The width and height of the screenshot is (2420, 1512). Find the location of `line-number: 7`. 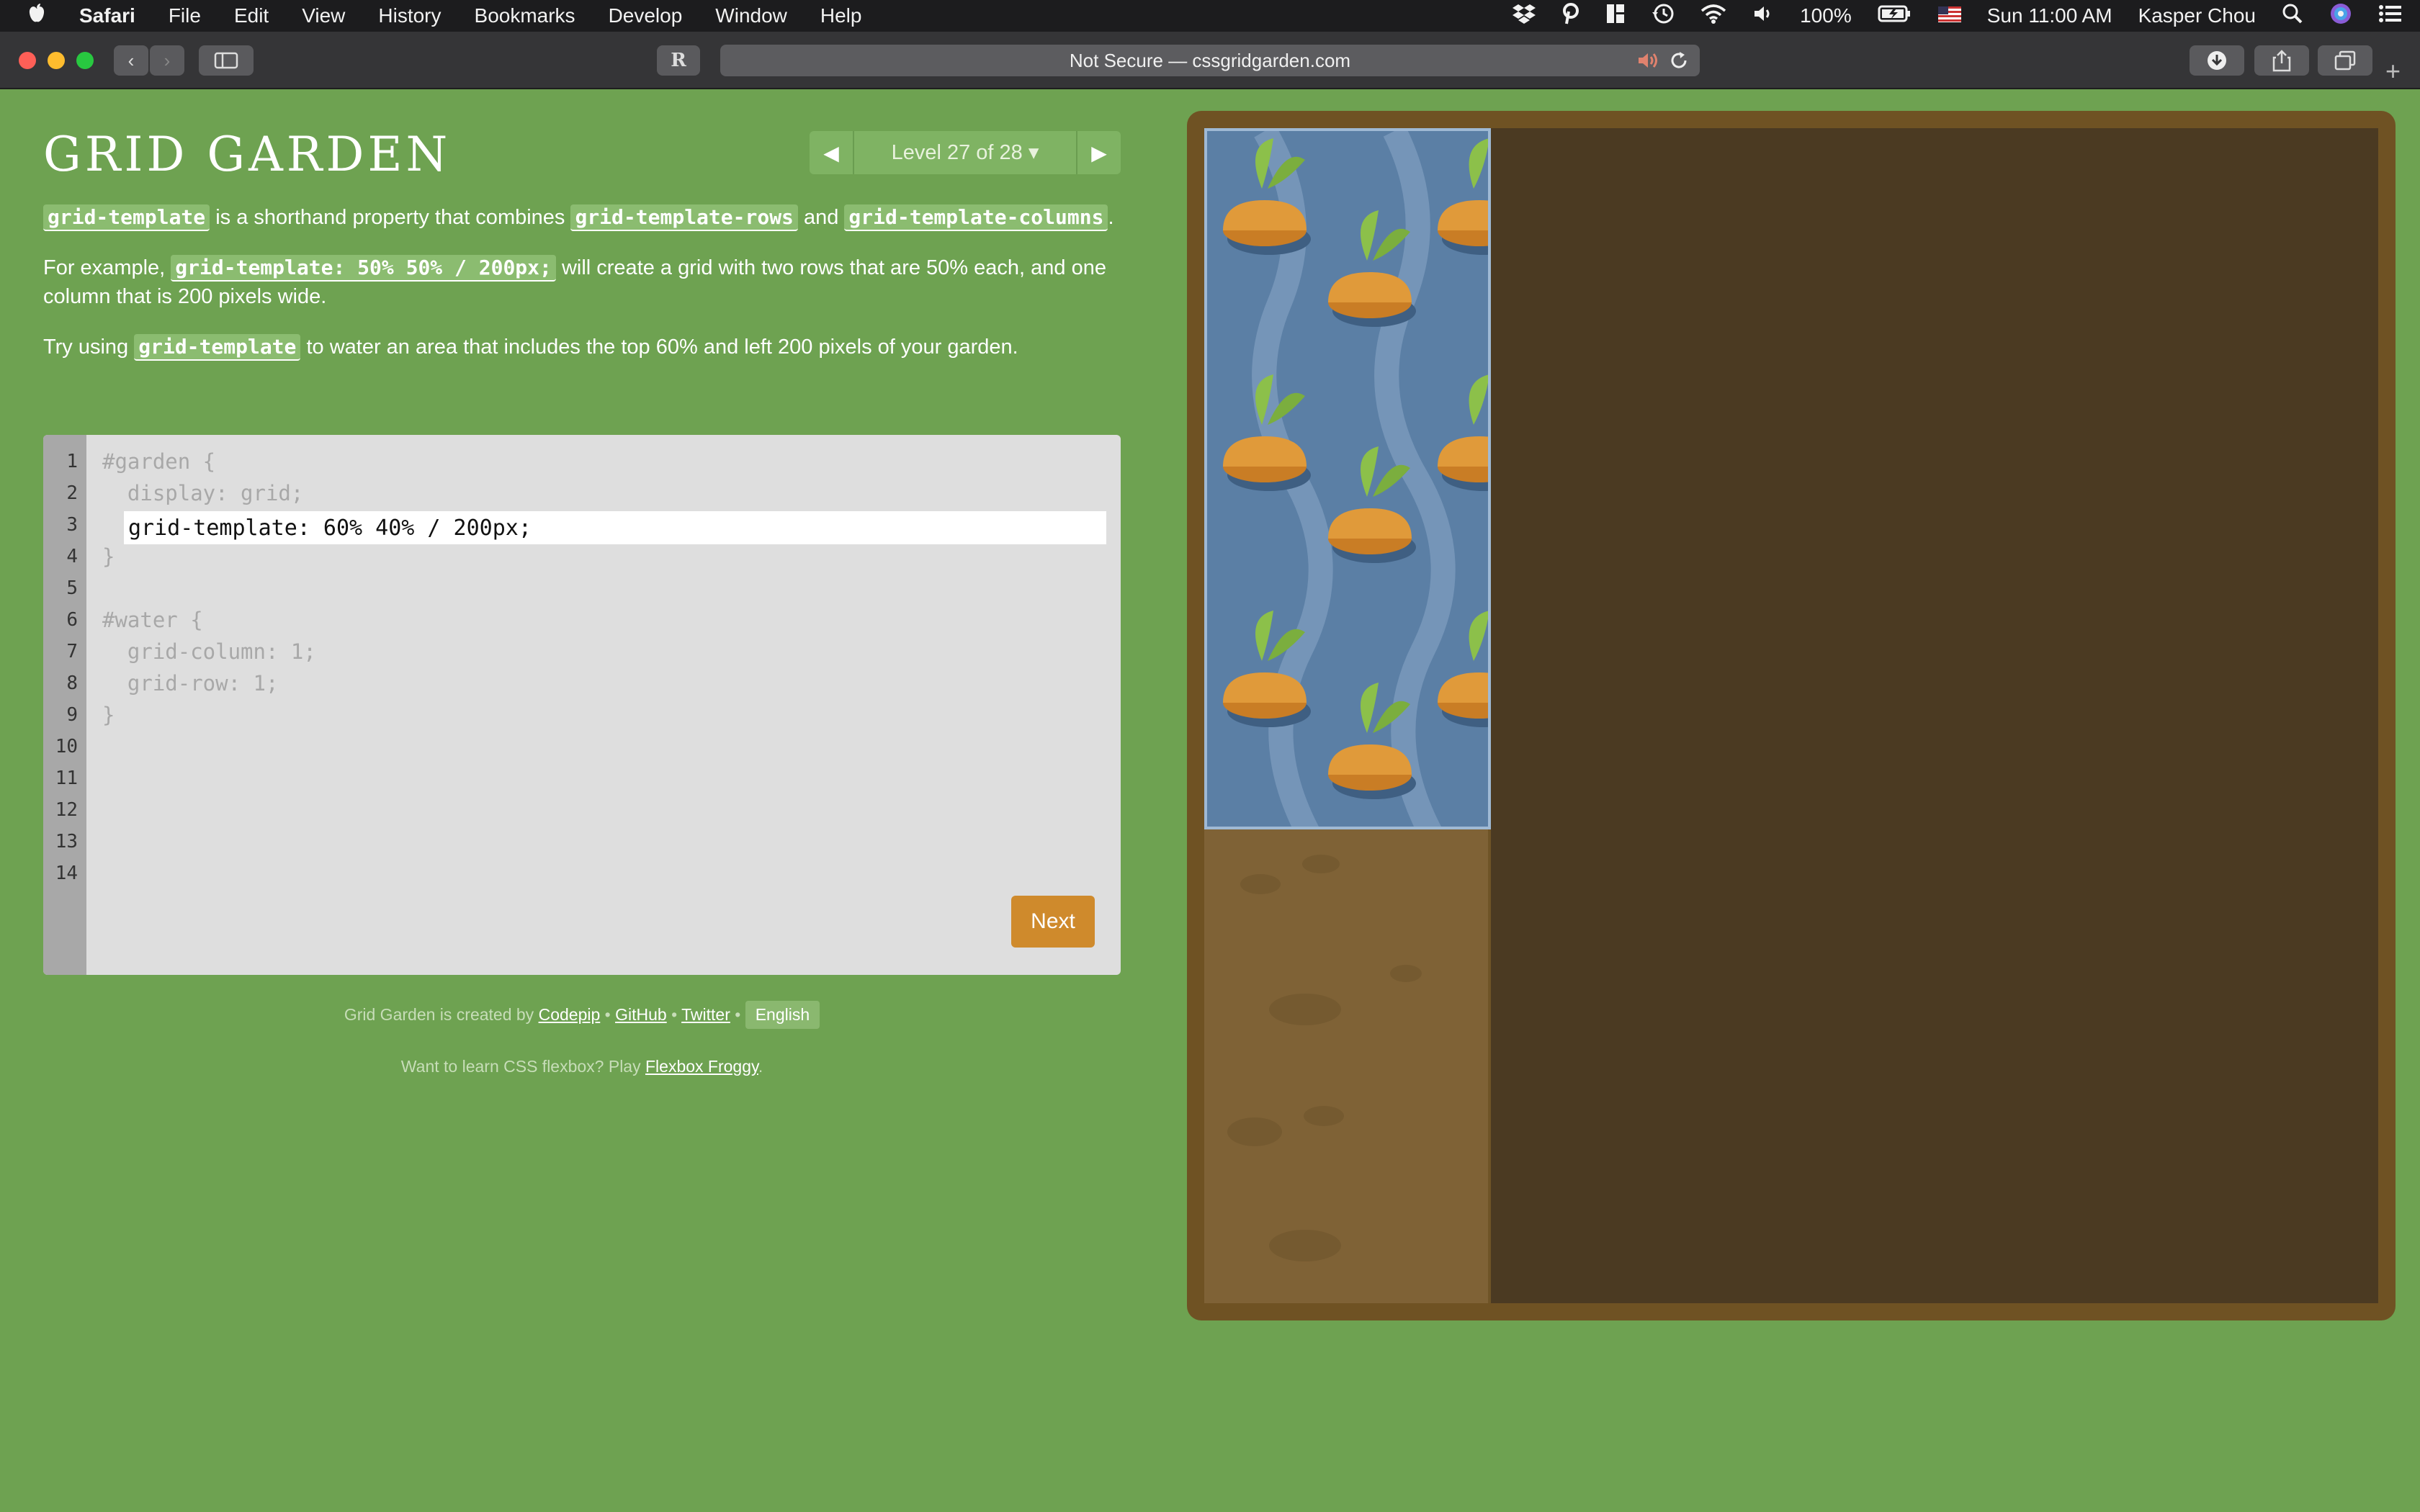

line-number: 7 is located at coordinates (72, 651).